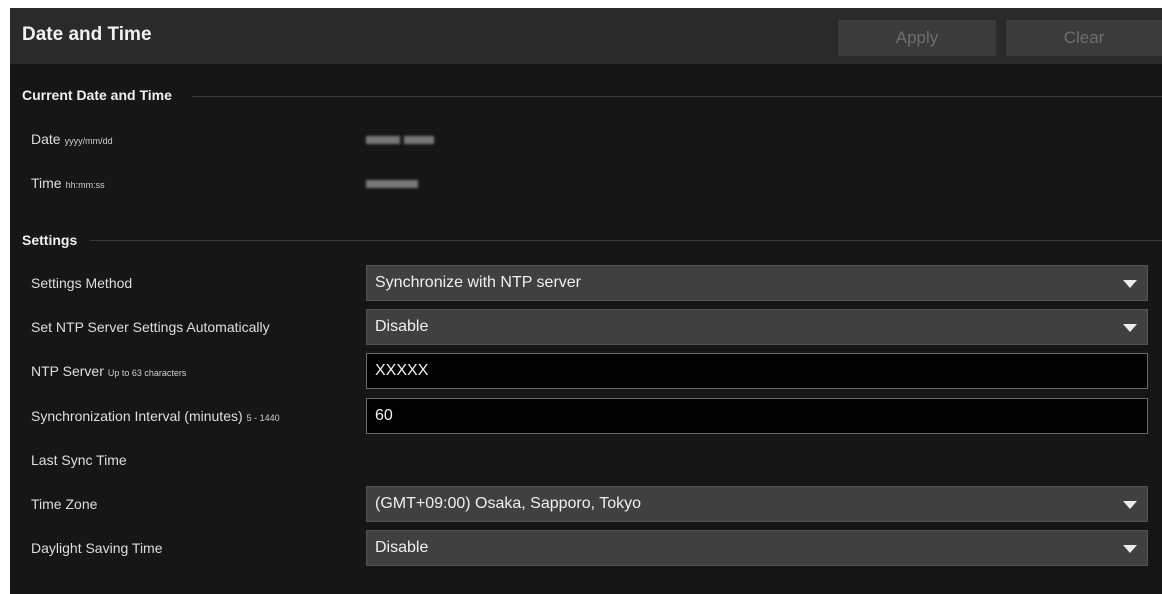 Image resolution: width=1162 pixels, height=594 pixels. What do you see at coordinates (757, 327) in the screenshot?
I see `auto-ntp-select: Disable` at bounding box center [757, 327].